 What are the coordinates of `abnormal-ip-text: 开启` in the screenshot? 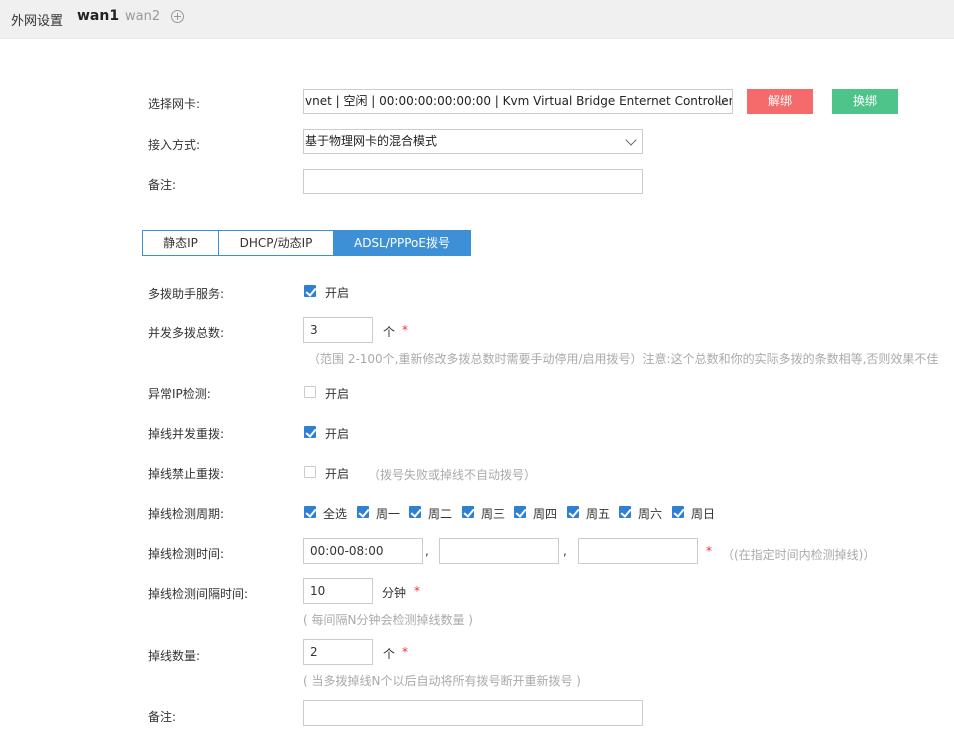 It's located at (337, 394).